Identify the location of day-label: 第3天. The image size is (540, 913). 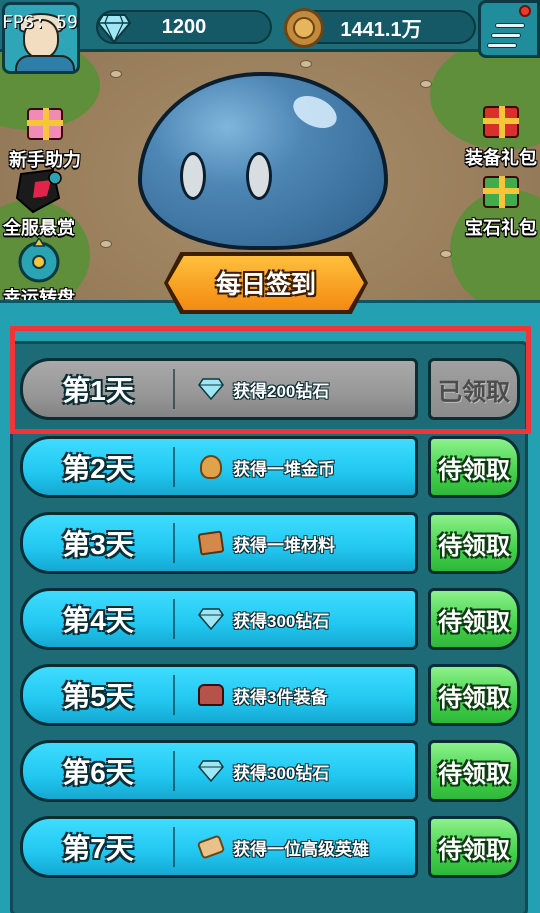
(98, 544).